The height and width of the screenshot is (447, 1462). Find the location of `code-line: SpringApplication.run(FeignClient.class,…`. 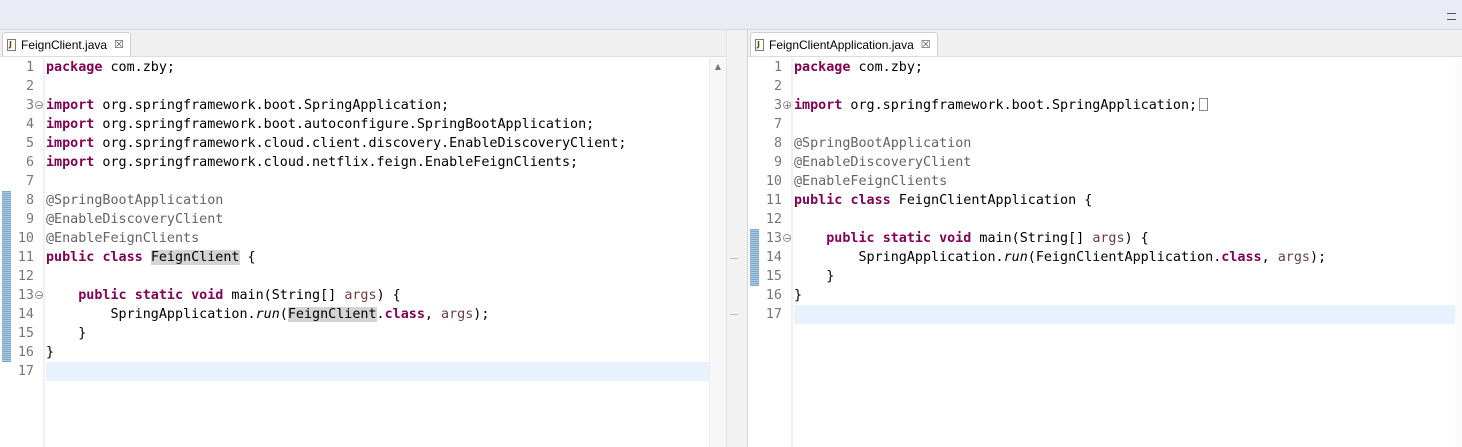

code-line: SpringApplication.run(FeignClient.class,… is located at coordinates (378, 314).